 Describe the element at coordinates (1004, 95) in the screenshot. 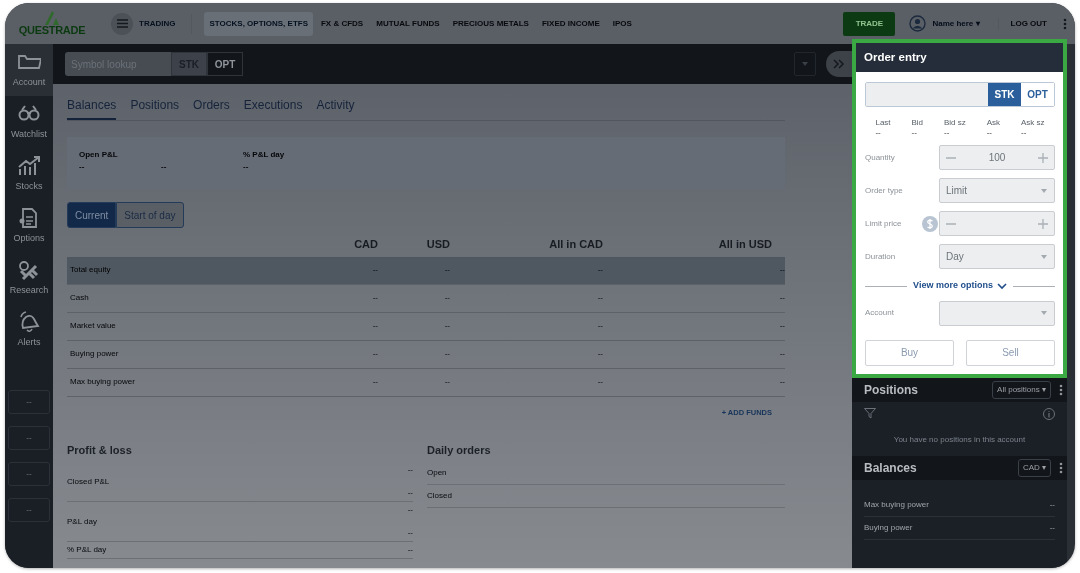

I see `type-toggle: STK` at that location.